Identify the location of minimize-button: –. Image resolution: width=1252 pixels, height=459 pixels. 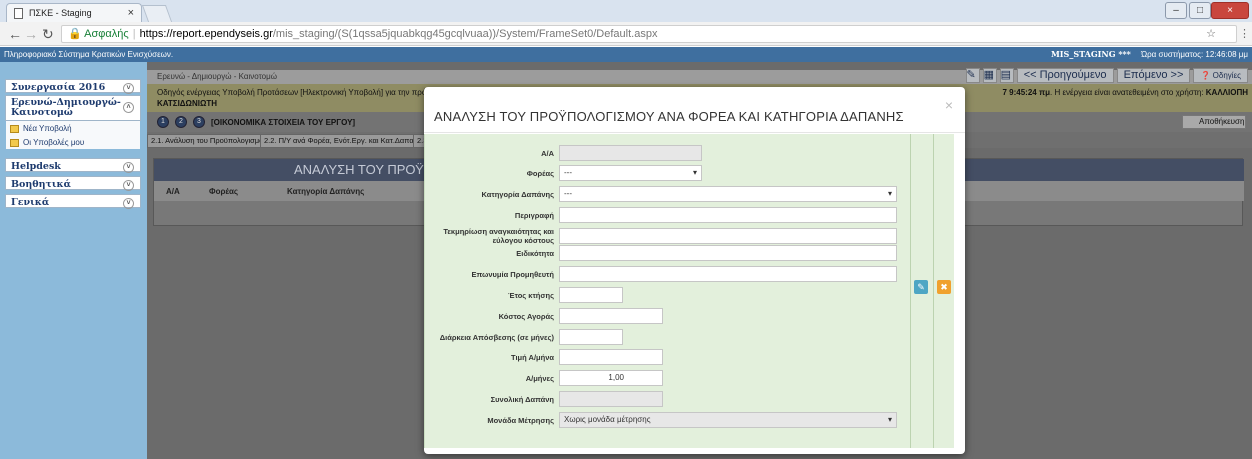
(1176, 10).